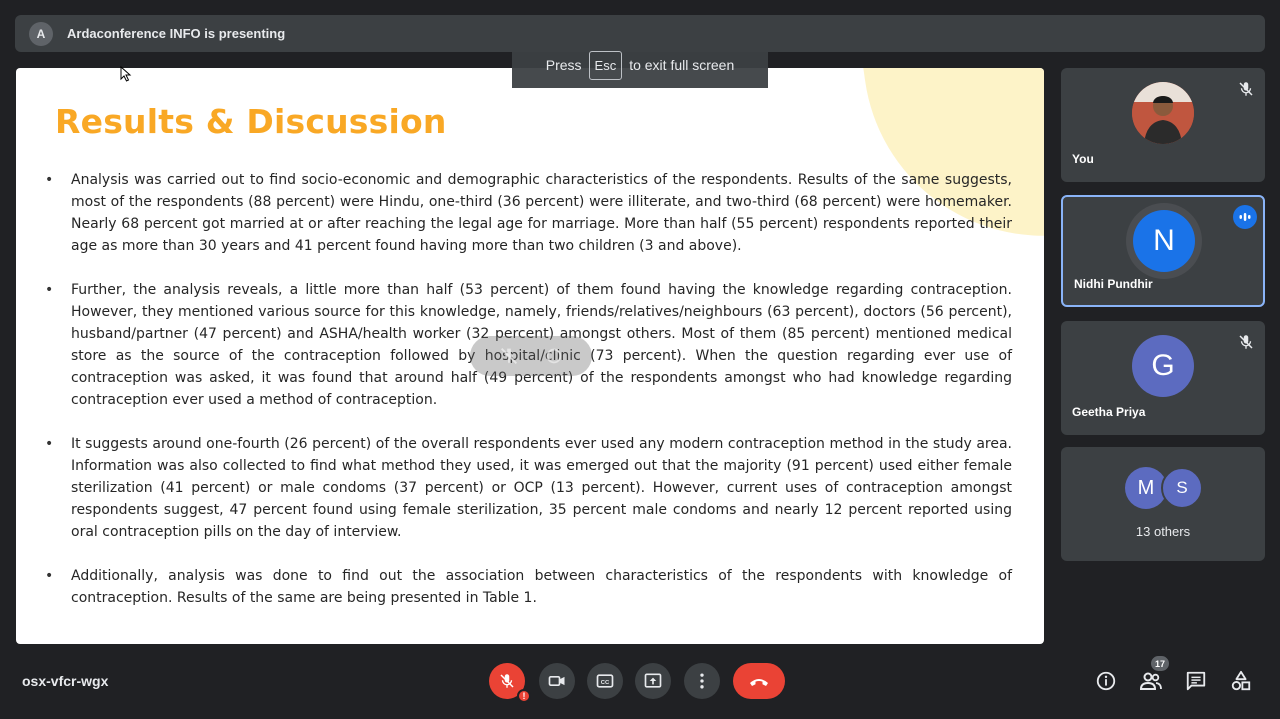 This screenshot has height=719, width=1280. Describe the element at coordinates (41, 33) in the screenshot. I see `presenter-avatar: A` at that location.